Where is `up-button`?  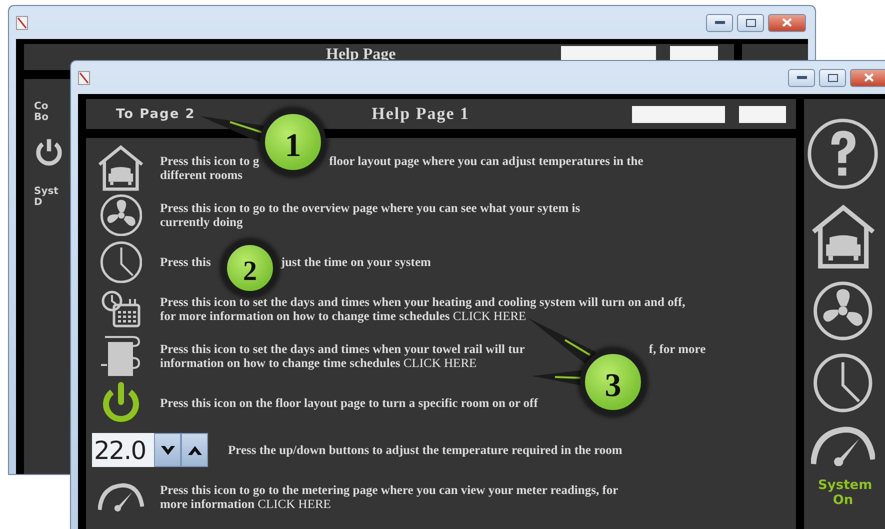
up-button is located at coordinates (194, 450).